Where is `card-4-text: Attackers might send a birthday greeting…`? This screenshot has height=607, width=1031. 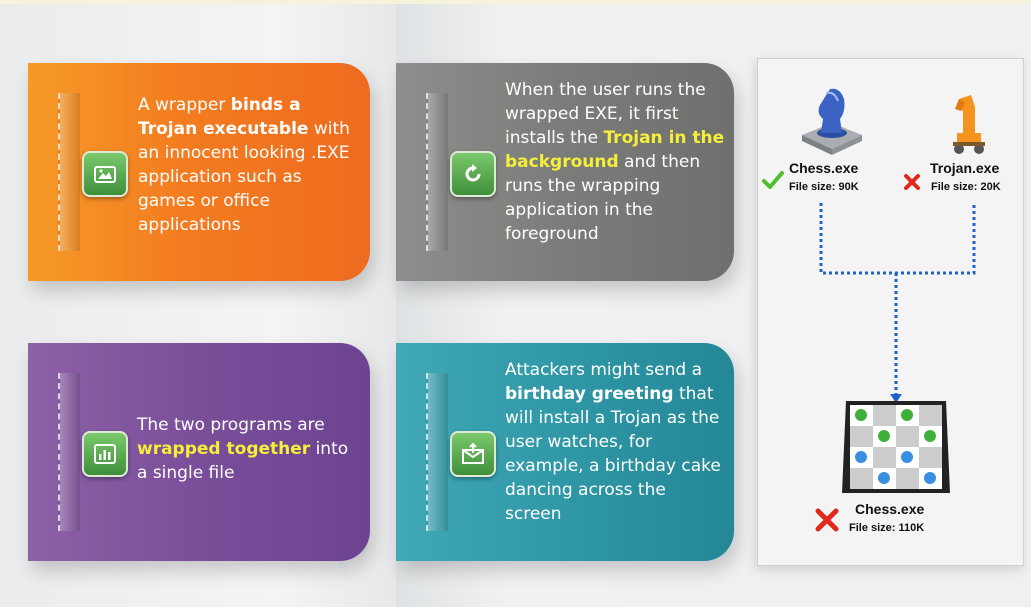
card-4-text: Attackers might send a birthday greeting… is located at coordinates (616, 442).